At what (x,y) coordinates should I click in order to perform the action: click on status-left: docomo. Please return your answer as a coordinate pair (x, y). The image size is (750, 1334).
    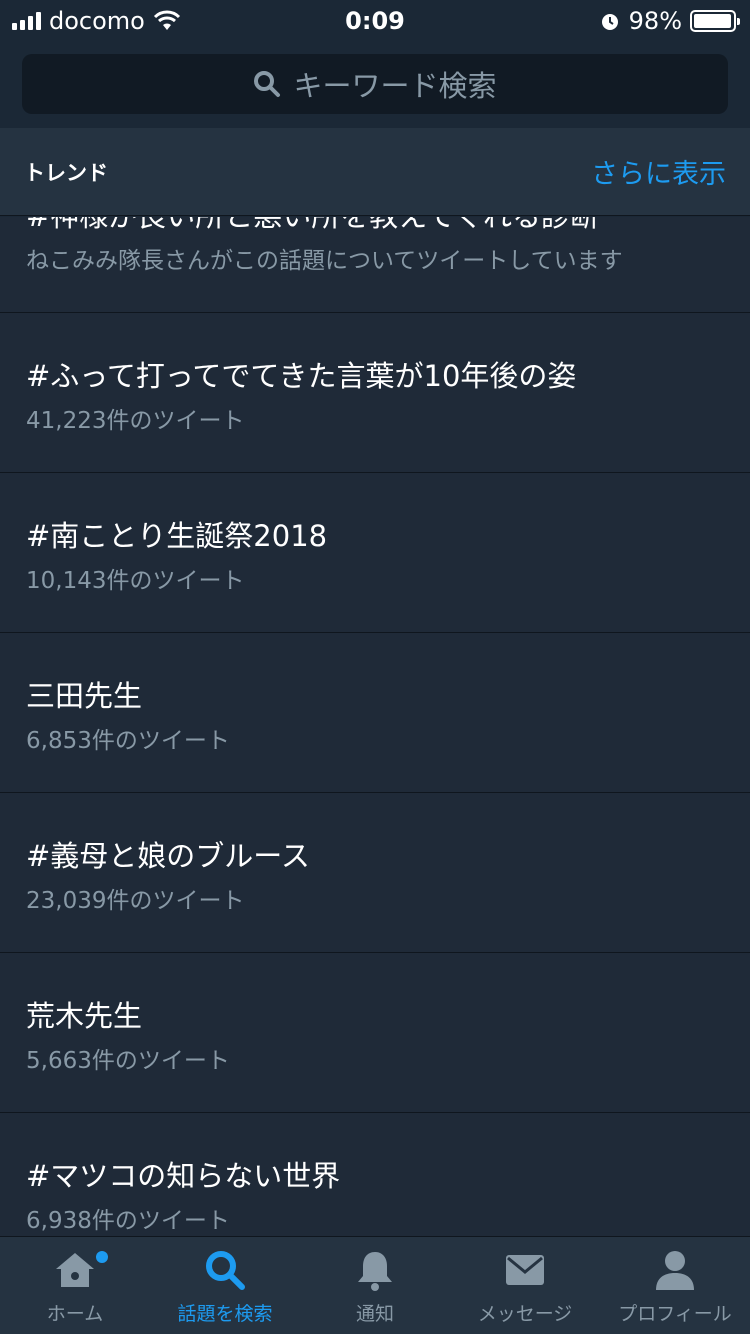
    Looking at the image, I should click on (96, 21).